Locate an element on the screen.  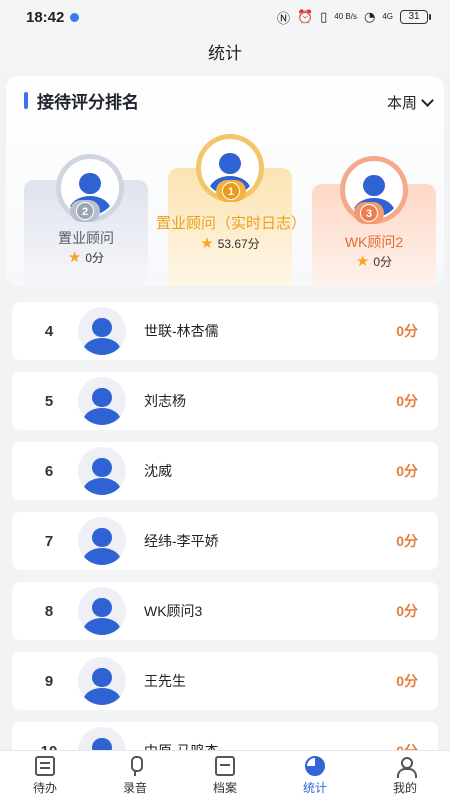
archive-icon is located at coordinates (225, 765).